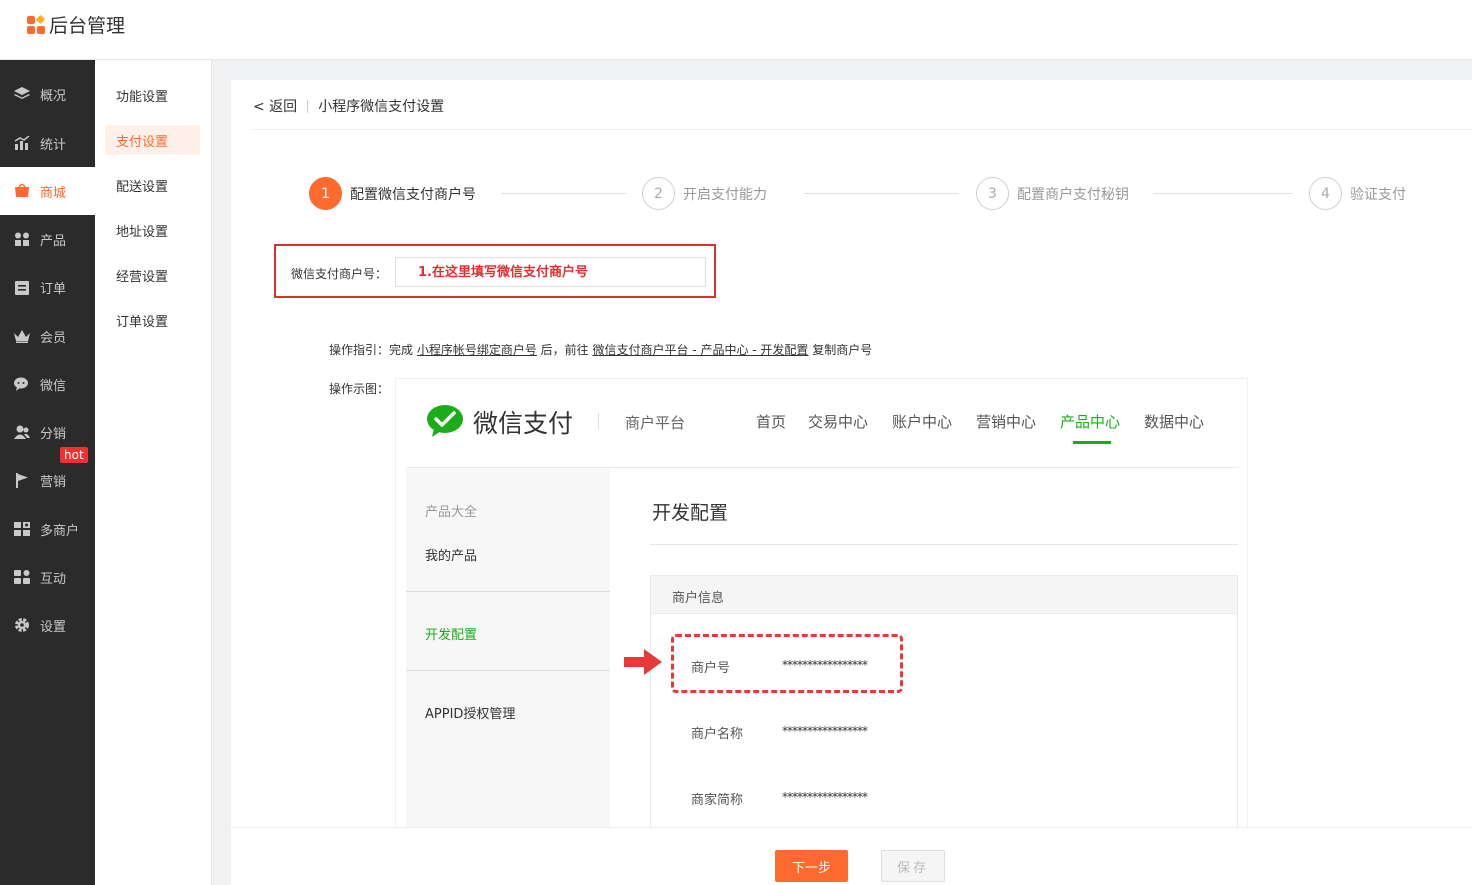 The image size is (1472, 885). I want to click on merchant-id-input, so click(550, 272).